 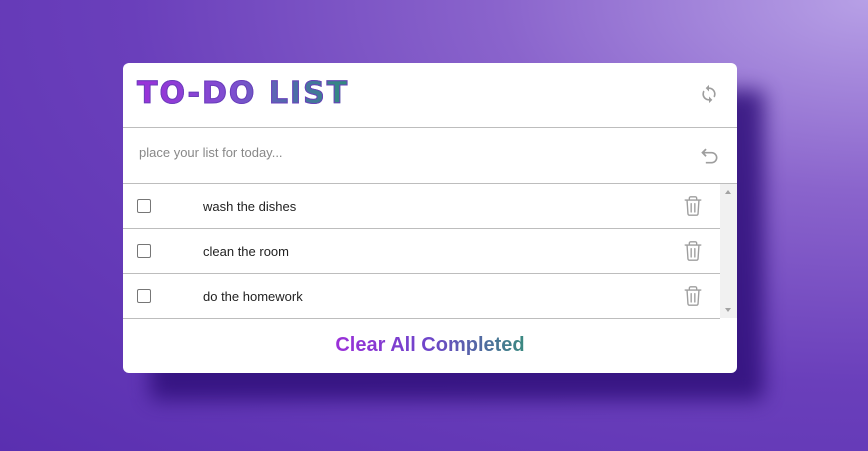 I want to click on list-item: wash the dishes, so click(x=421, y=206).